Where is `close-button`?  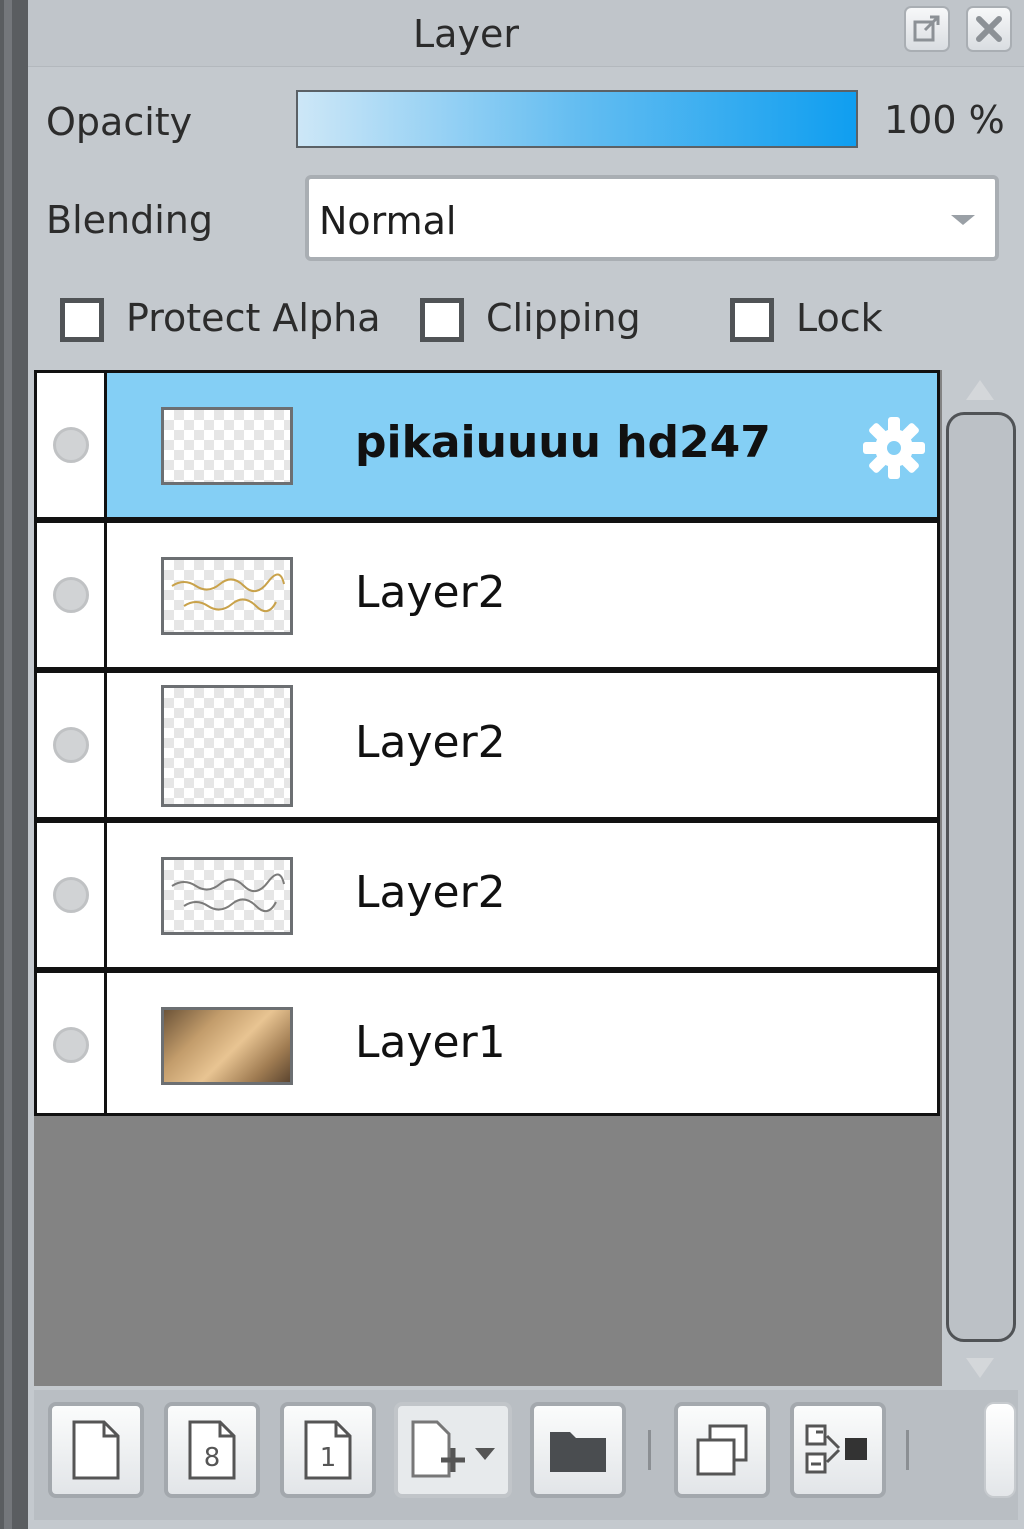
close-button is located at coordinates (989, 29).